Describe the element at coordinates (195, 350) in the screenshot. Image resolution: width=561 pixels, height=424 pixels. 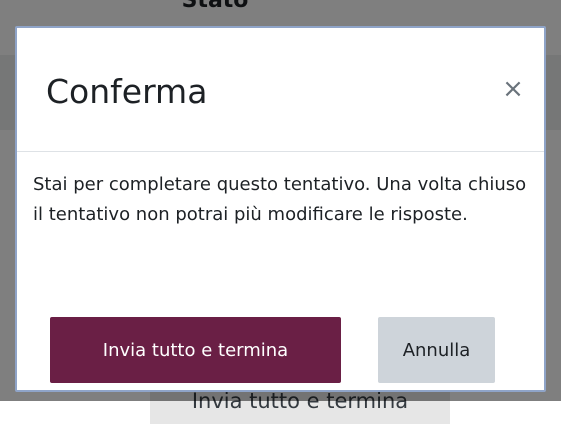
I see `submit-all-button: Invia tutto e termina` at that location.